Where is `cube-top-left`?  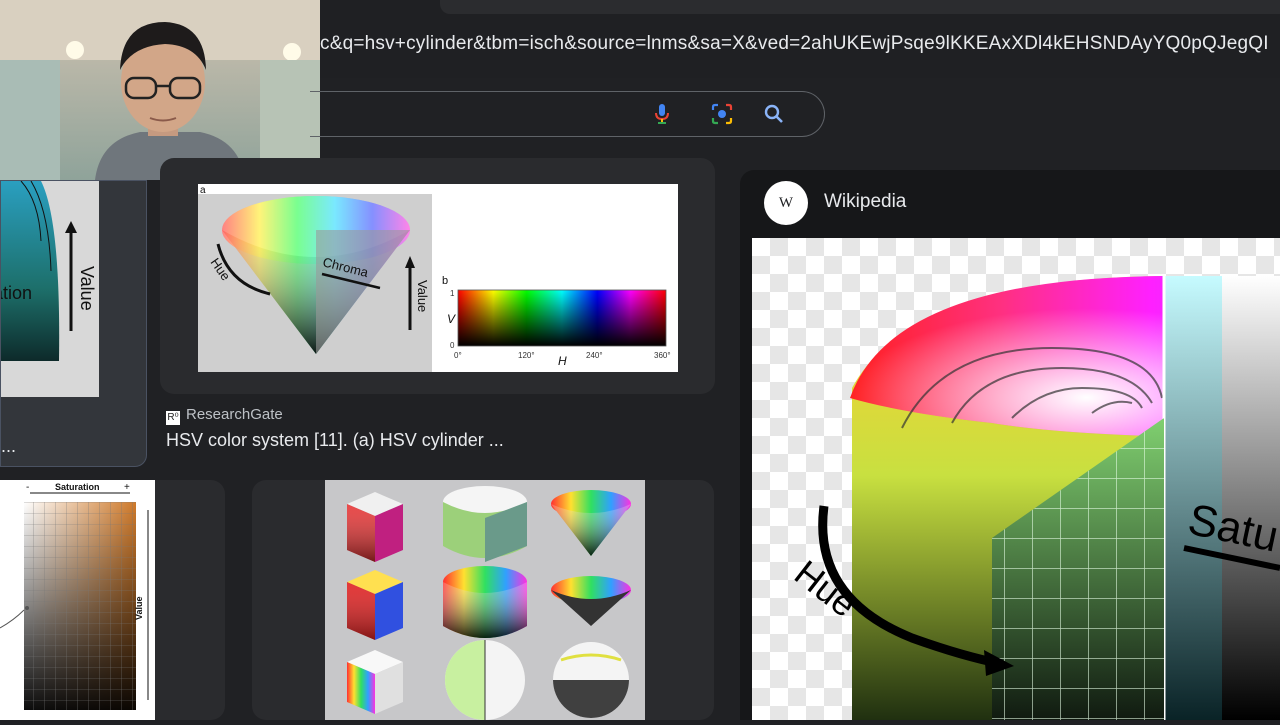
cube-top-left is located at coordinates (375, 527).